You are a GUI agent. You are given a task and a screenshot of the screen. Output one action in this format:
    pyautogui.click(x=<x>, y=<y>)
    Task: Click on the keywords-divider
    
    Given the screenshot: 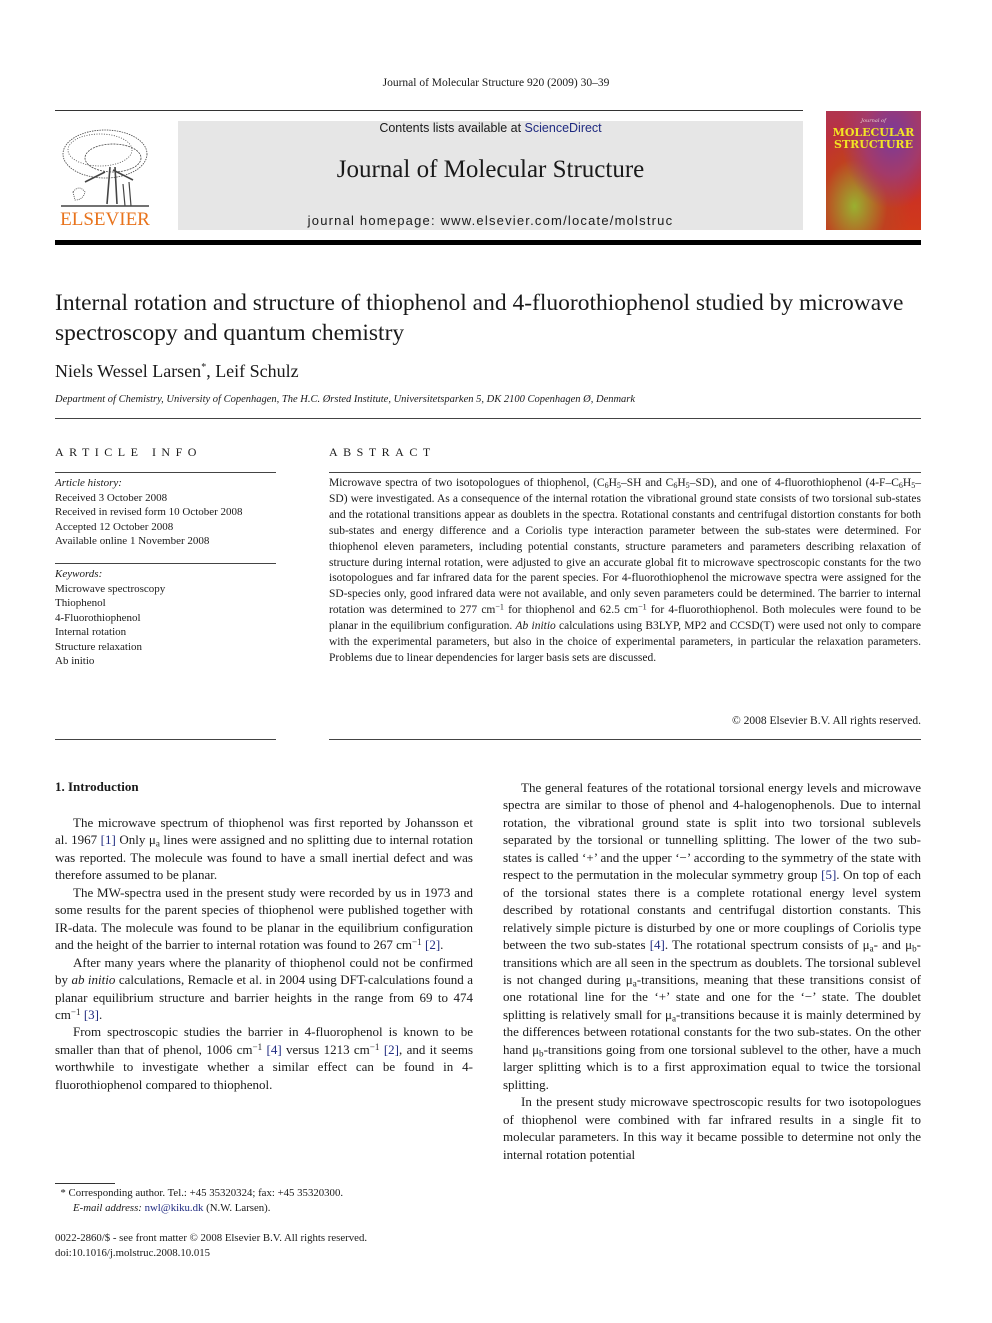 What is the action you would take?
    pyautogui.click(x=165, y=563)
    